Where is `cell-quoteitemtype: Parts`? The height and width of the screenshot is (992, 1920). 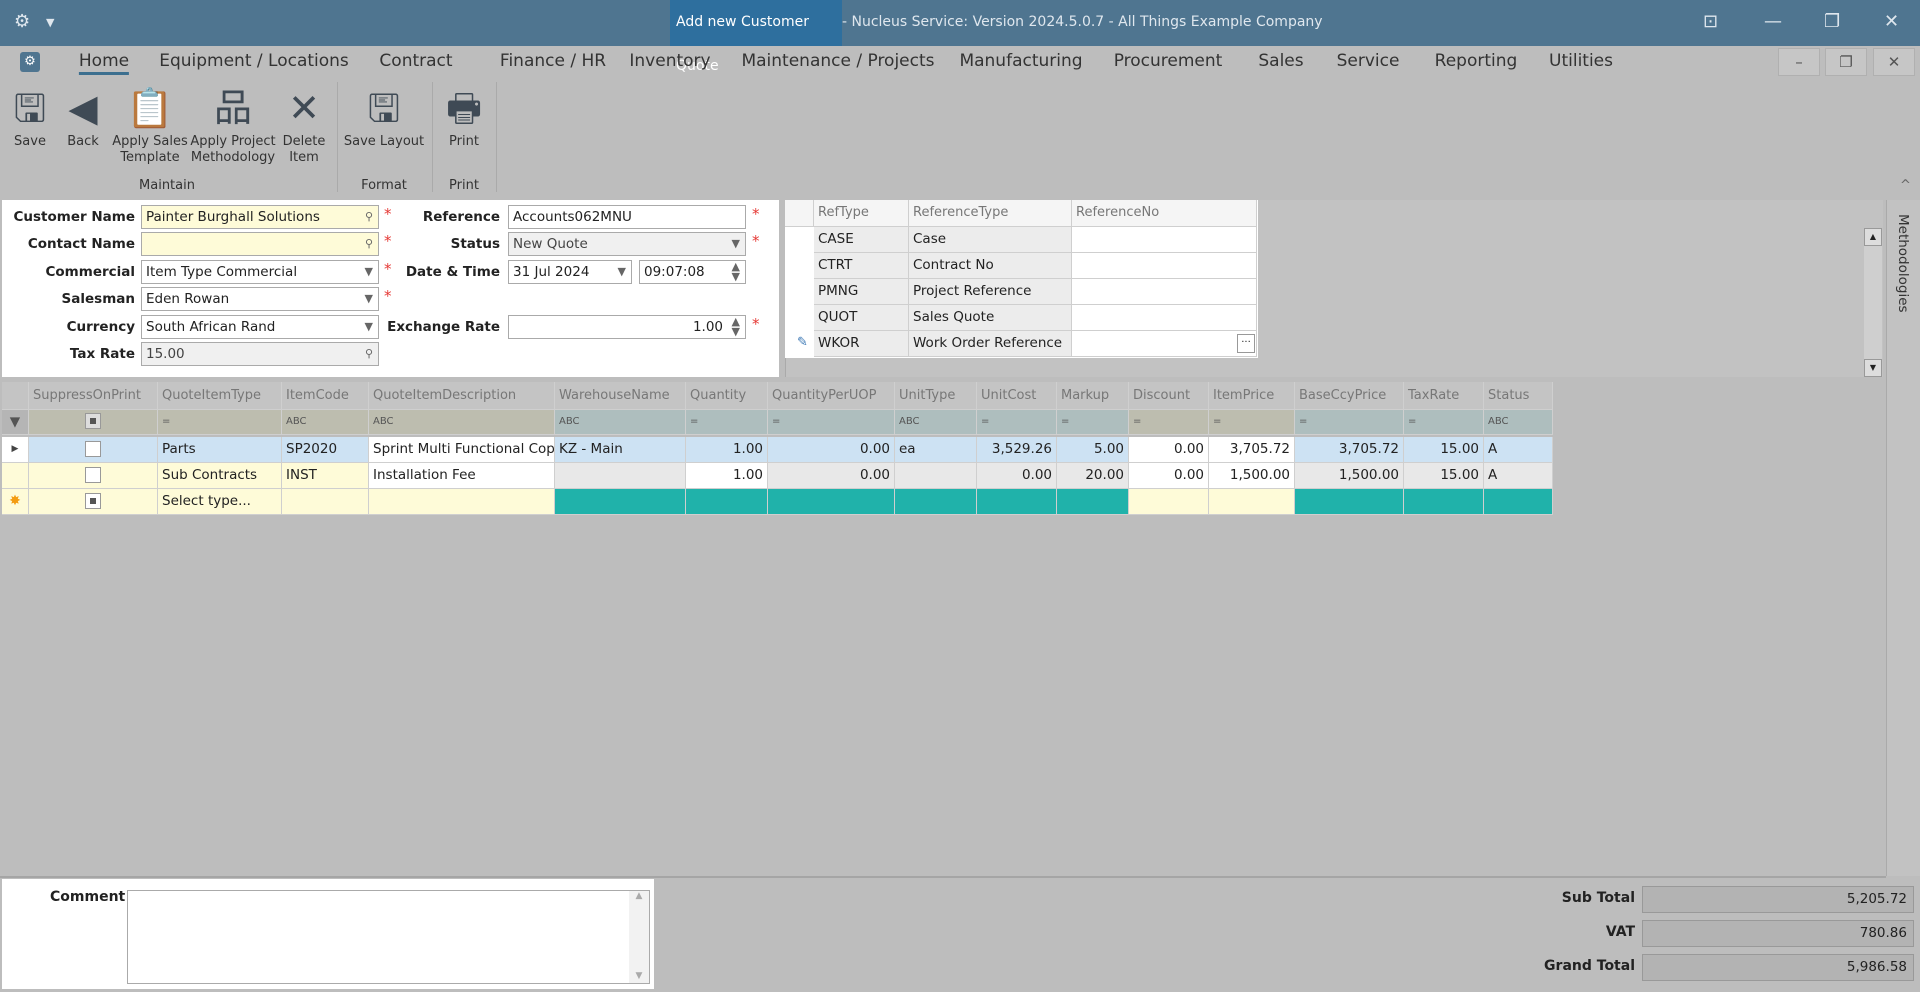
cell-quoteitemtype: Parts is located at coordinates (220, 450).